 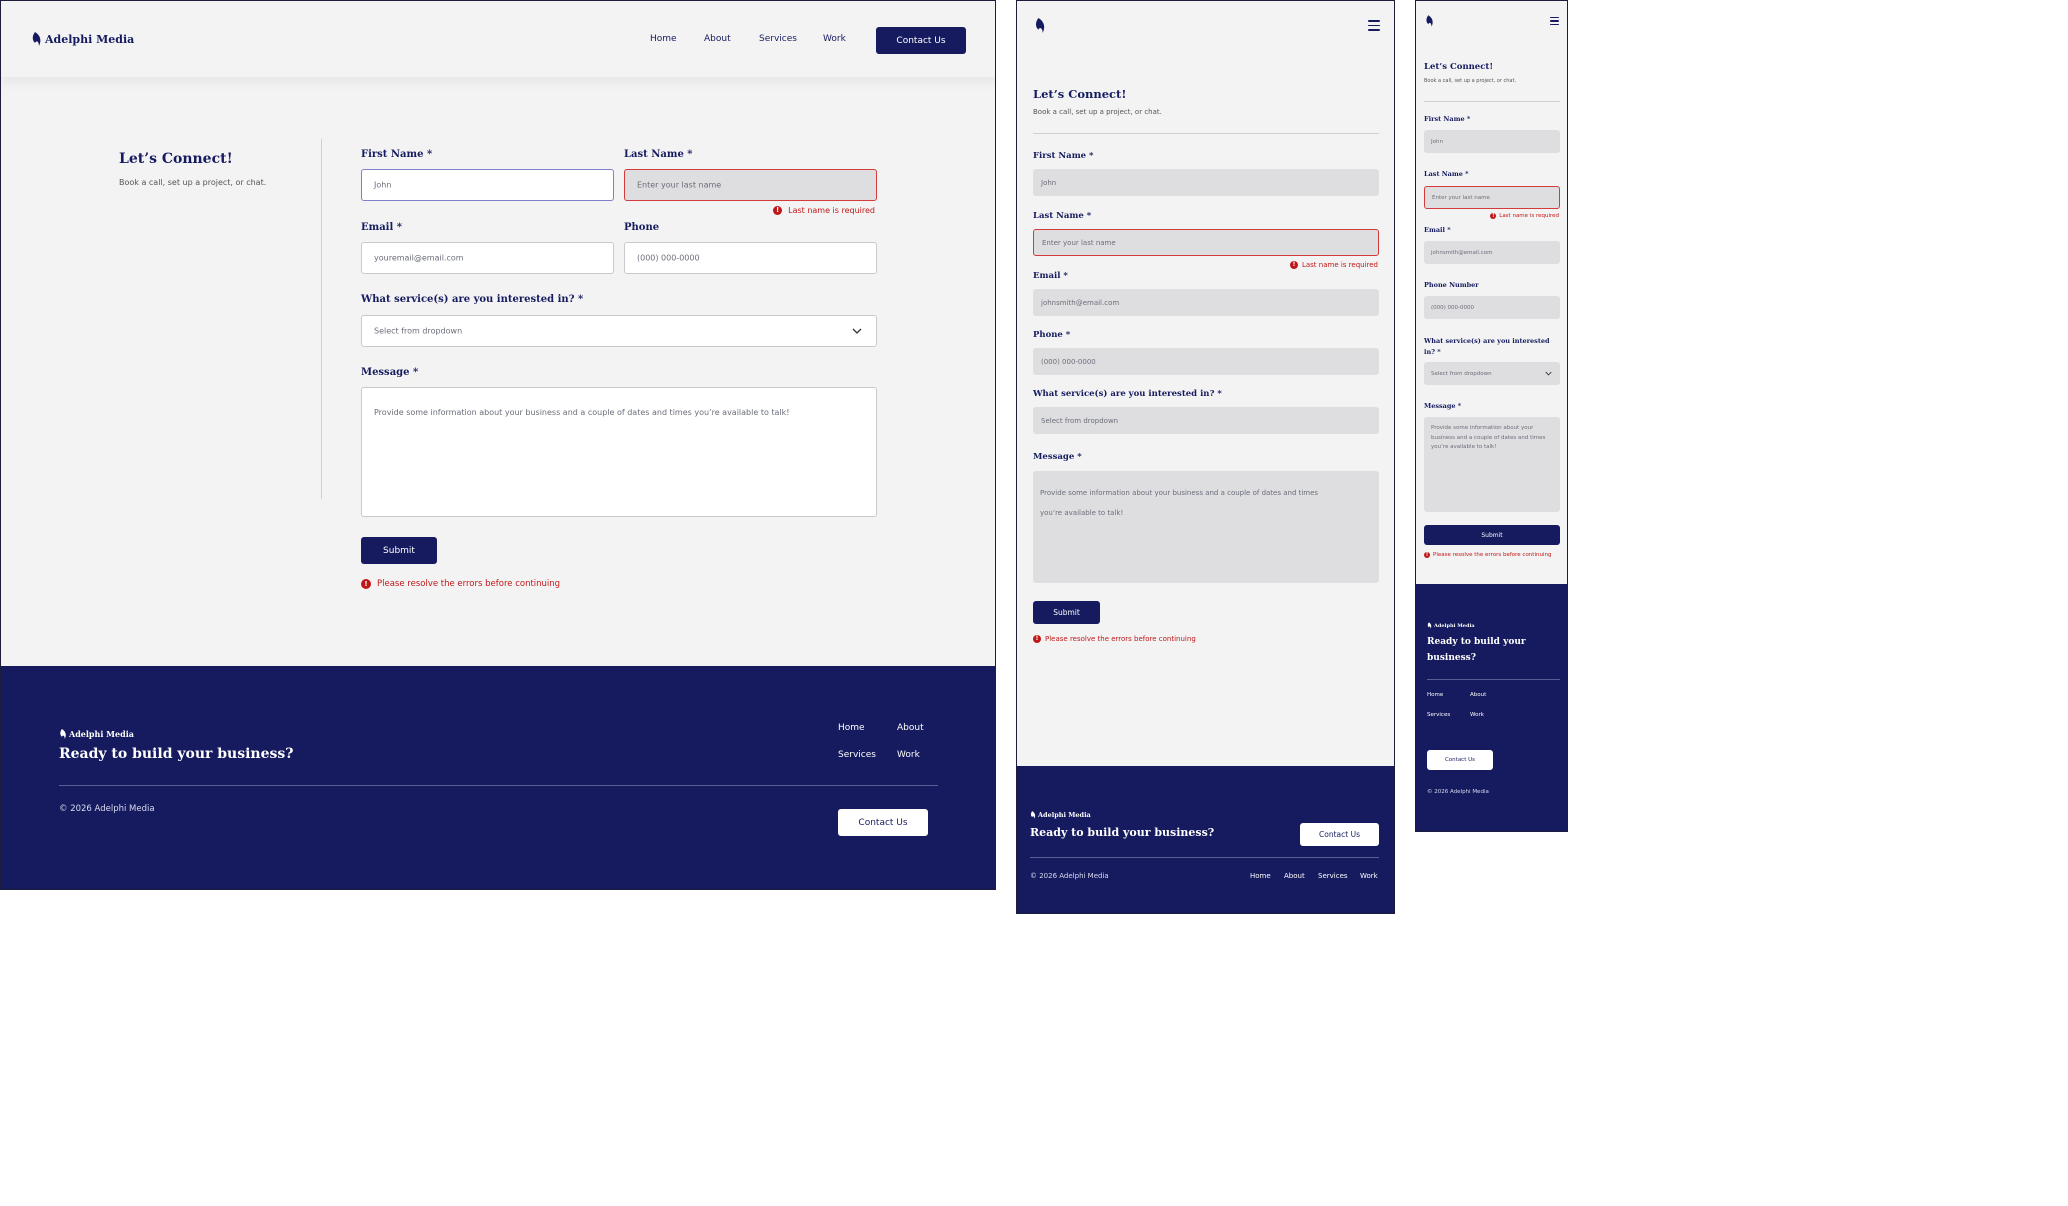 What do you see at coordinates (642, 227) in the screenshot?
I see `phone-label: Phone` at bounding box center [642, 227].